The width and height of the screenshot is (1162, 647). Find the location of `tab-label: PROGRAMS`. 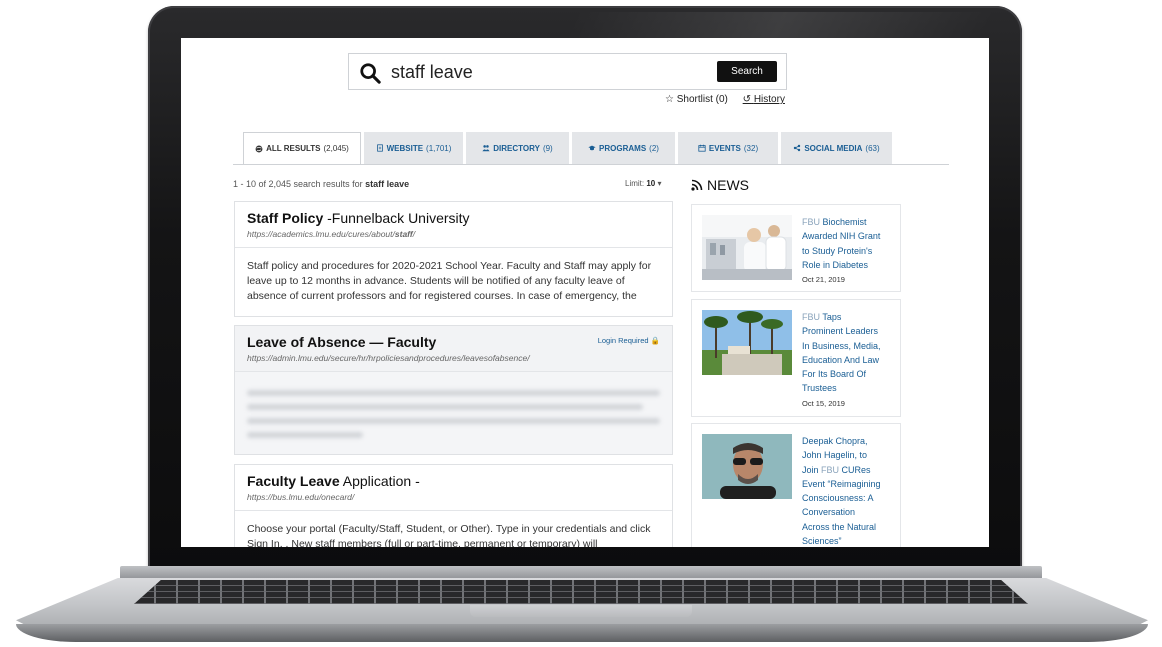

tab-label: PROGRAMS is located at coordinates (623, 148).